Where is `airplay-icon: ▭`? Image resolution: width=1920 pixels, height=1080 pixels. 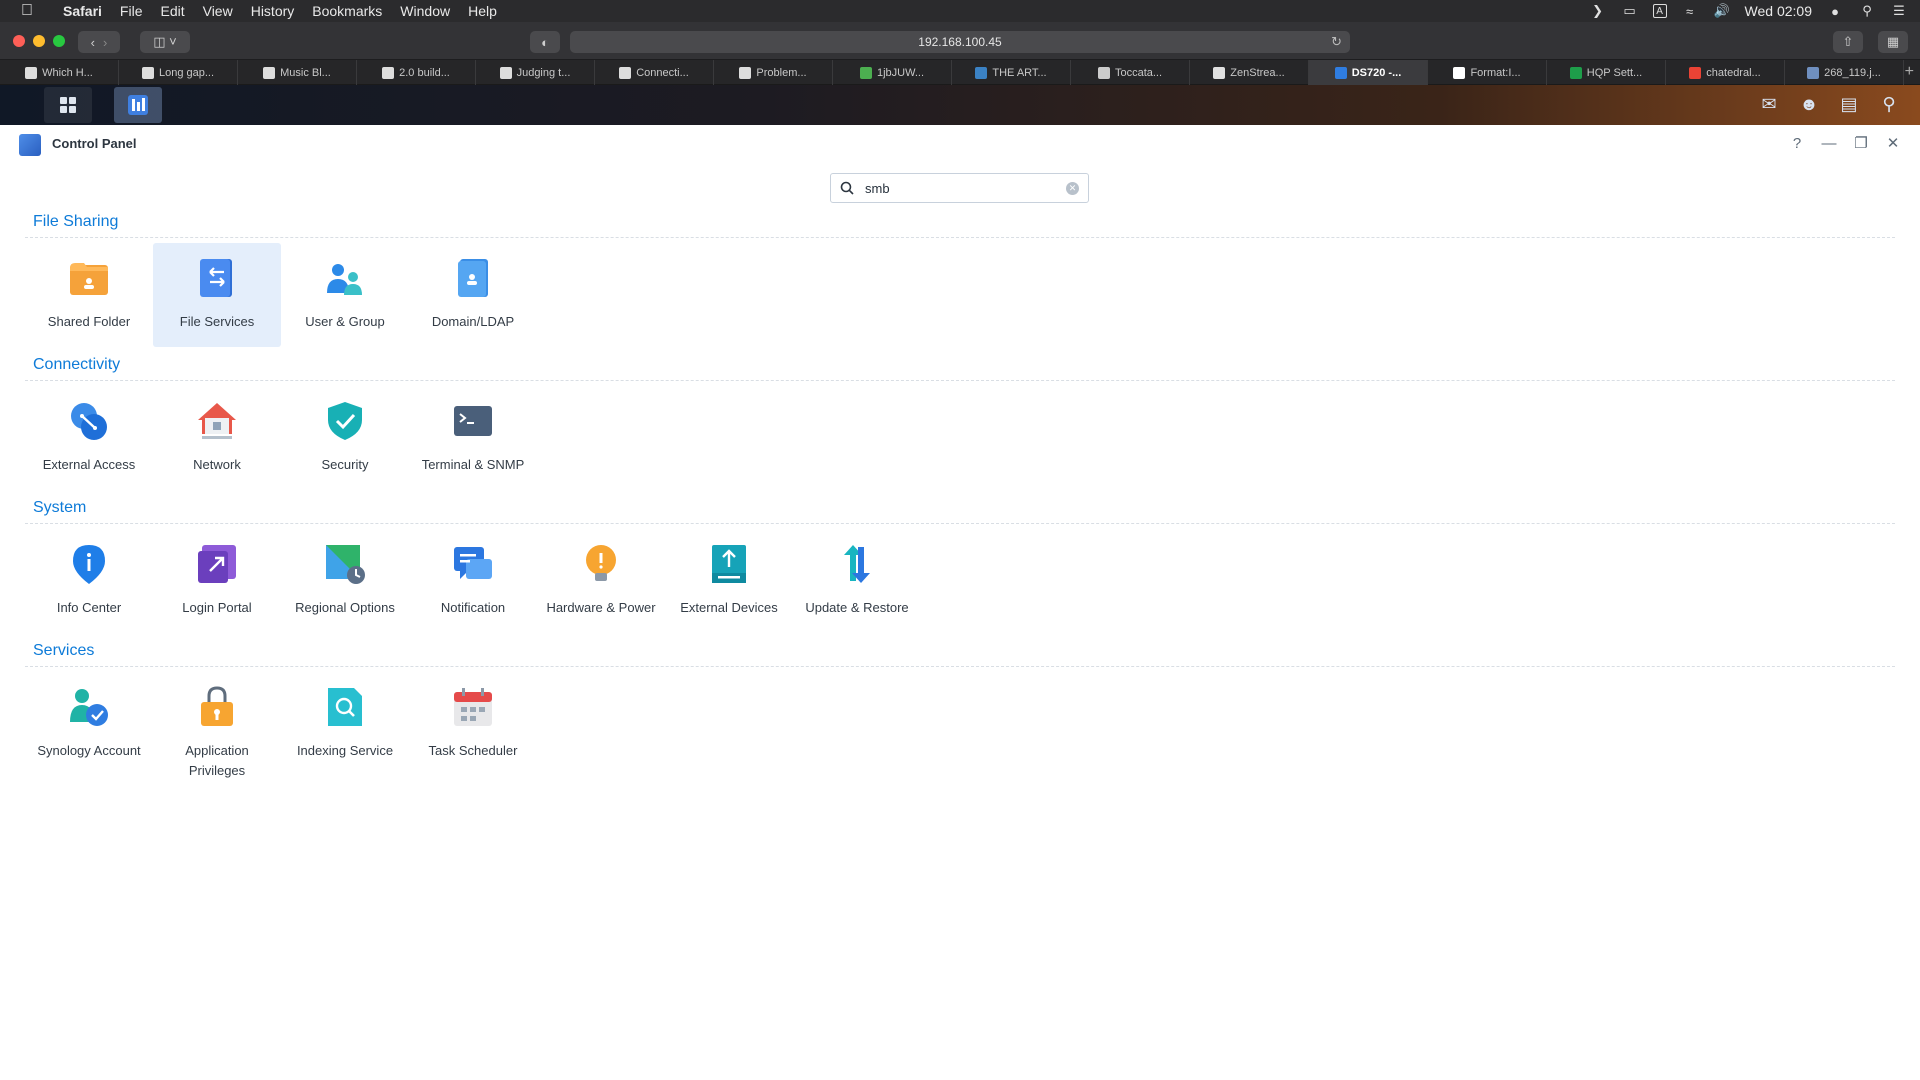
airplay-icon: ▭ is located at coordinates (1630, 10).